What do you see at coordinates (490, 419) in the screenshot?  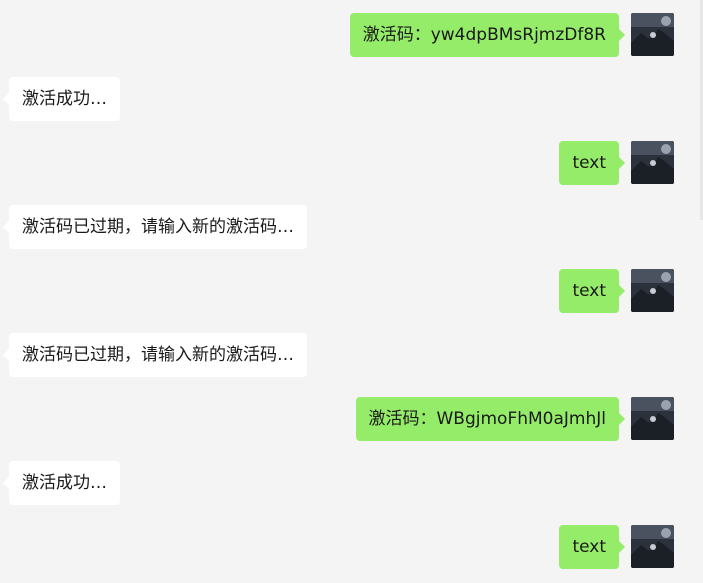 I see `message-bubble-outgoing: 激活码：WBgjmoFhM0aJmhJl` at bounding box center [490, 419].